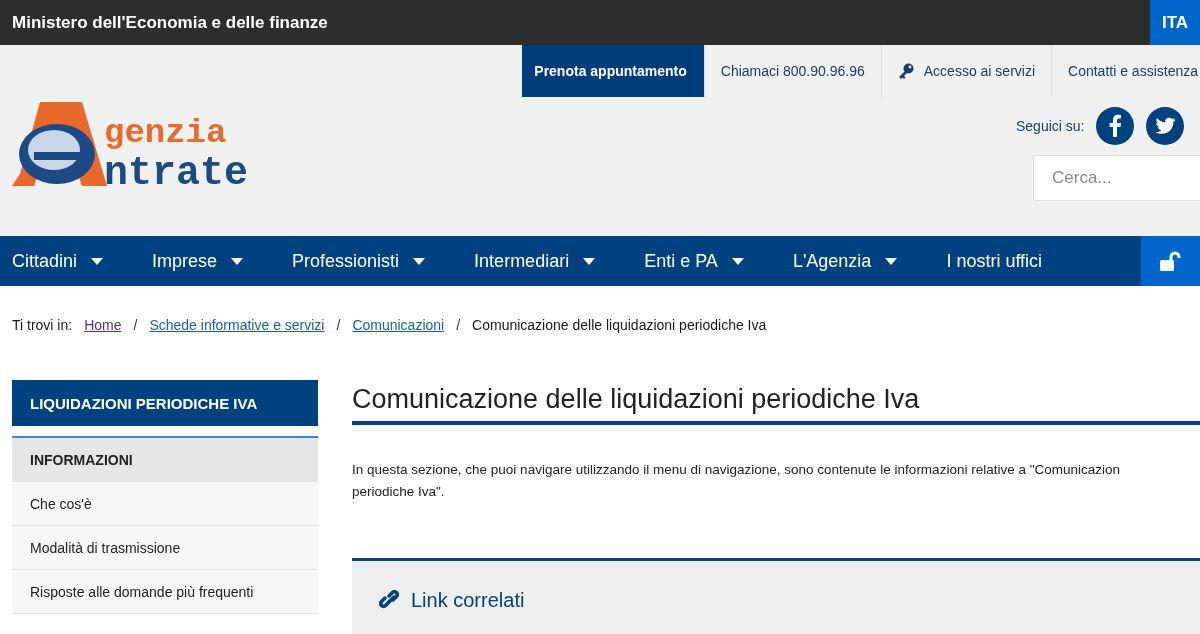  I want to click on breadcrumb-link: Comunicazioni, so click(398, 325).